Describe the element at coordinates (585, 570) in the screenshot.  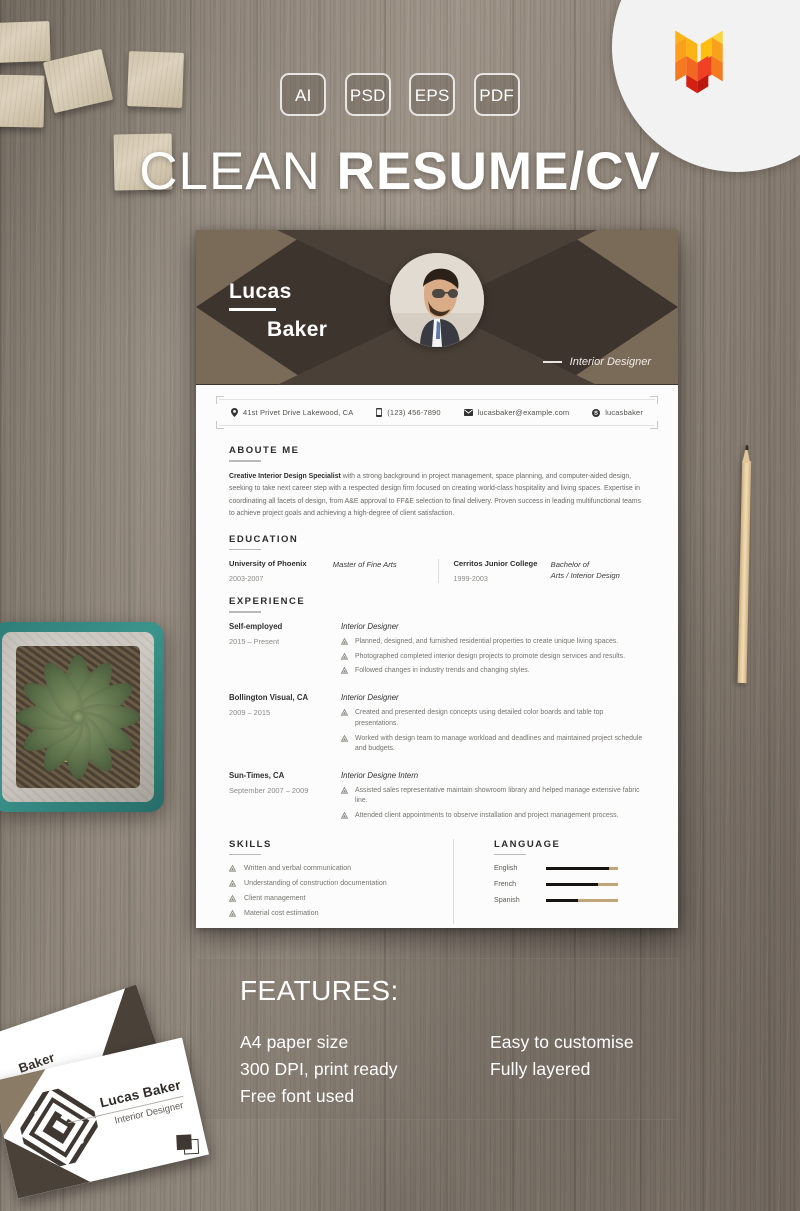
I see `education-degree: Bachelor of Arts / Interior Design` at that location.